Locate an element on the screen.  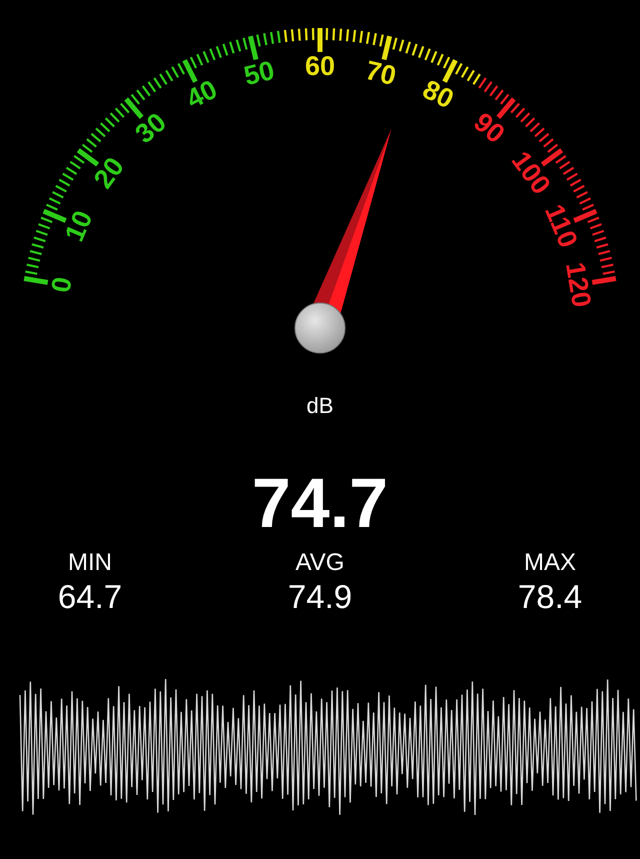
scale-label: 60 is located at coordinates (320, 66).